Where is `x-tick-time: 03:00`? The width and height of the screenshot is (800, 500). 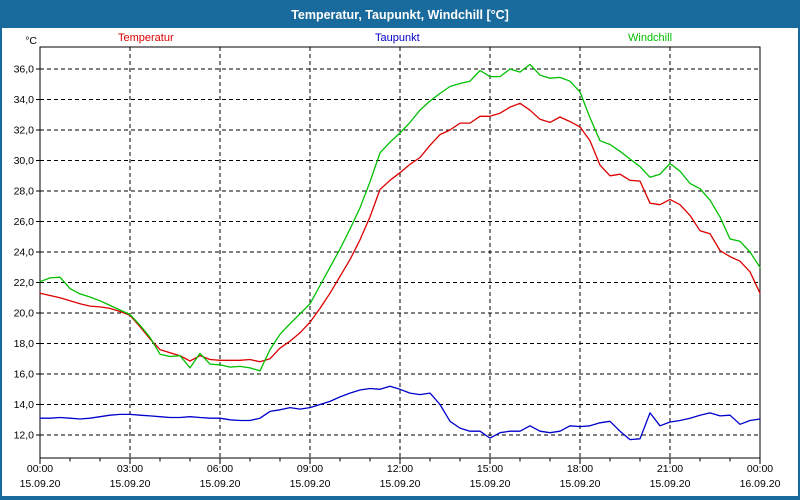 x-tick-time: 03:00 is located at coordinates (130, 469).